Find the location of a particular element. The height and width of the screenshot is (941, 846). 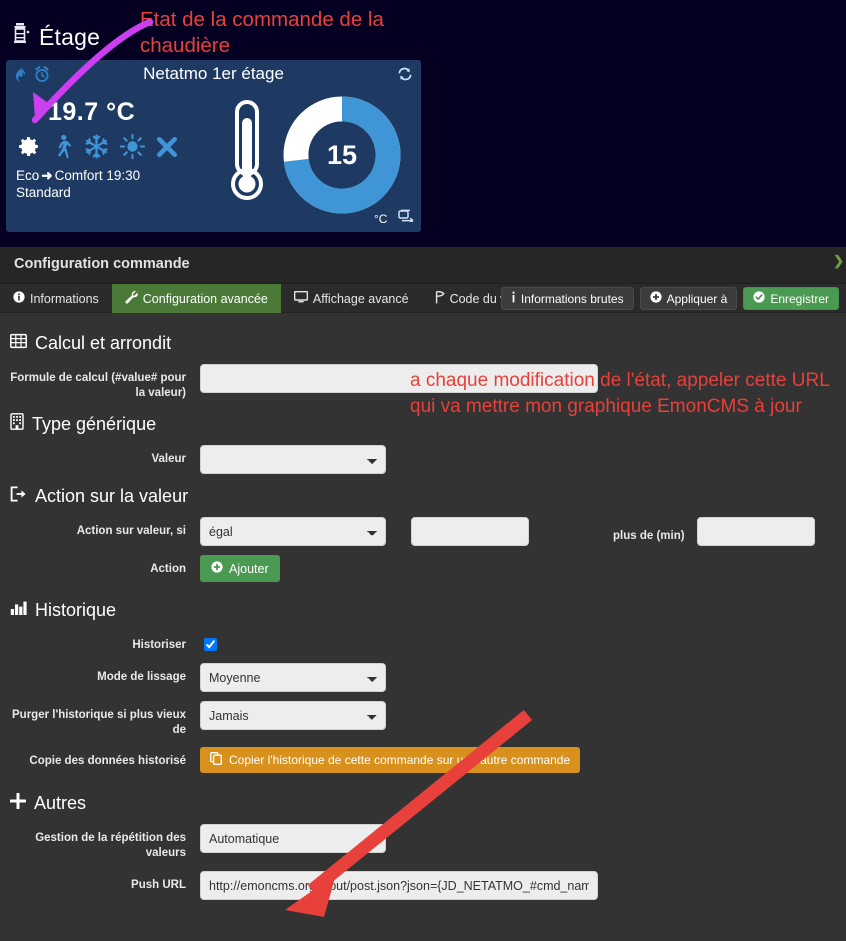

gauge-unit: °C is located at coordinates (381, 219).